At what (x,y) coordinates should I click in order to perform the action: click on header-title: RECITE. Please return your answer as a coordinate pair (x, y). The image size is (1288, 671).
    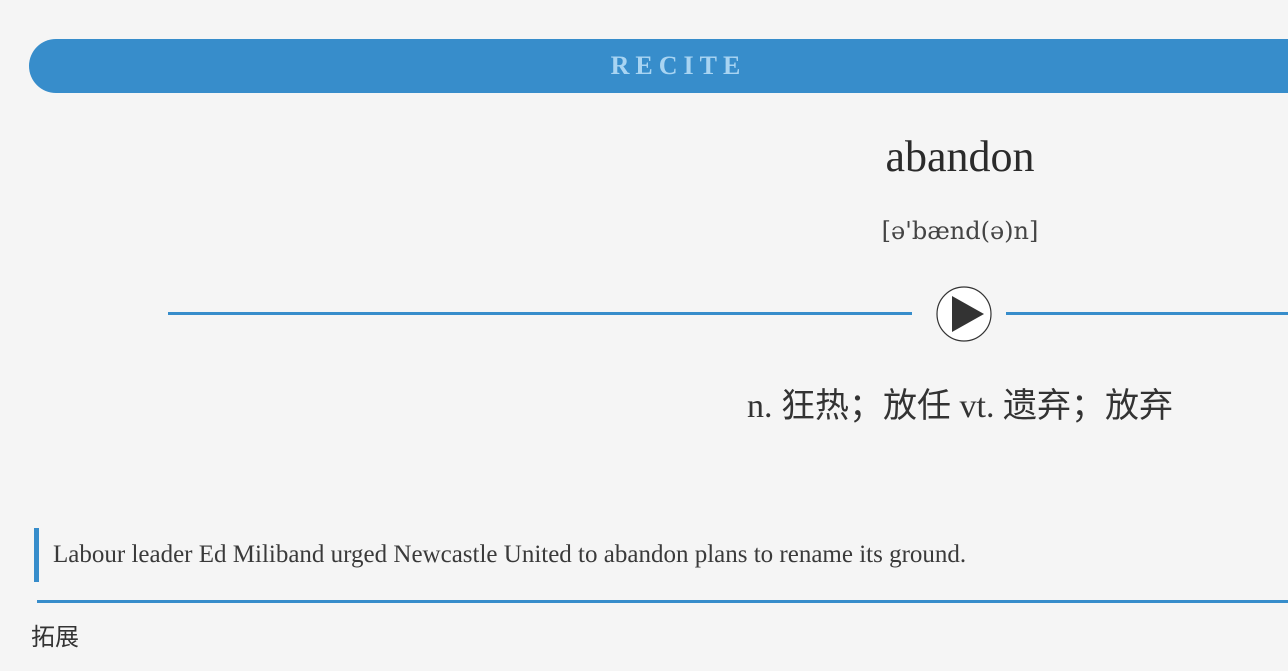
    Looking at the image, I should click on (678, 65).